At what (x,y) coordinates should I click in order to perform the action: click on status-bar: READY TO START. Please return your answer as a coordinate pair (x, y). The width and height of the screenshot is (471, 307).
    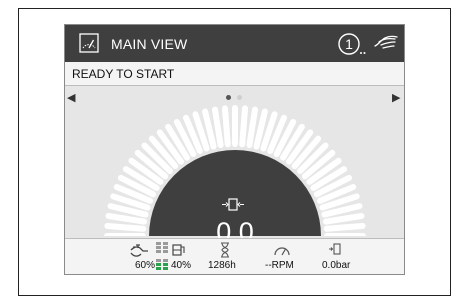
    Looking at the image, I should click on (234, 74).